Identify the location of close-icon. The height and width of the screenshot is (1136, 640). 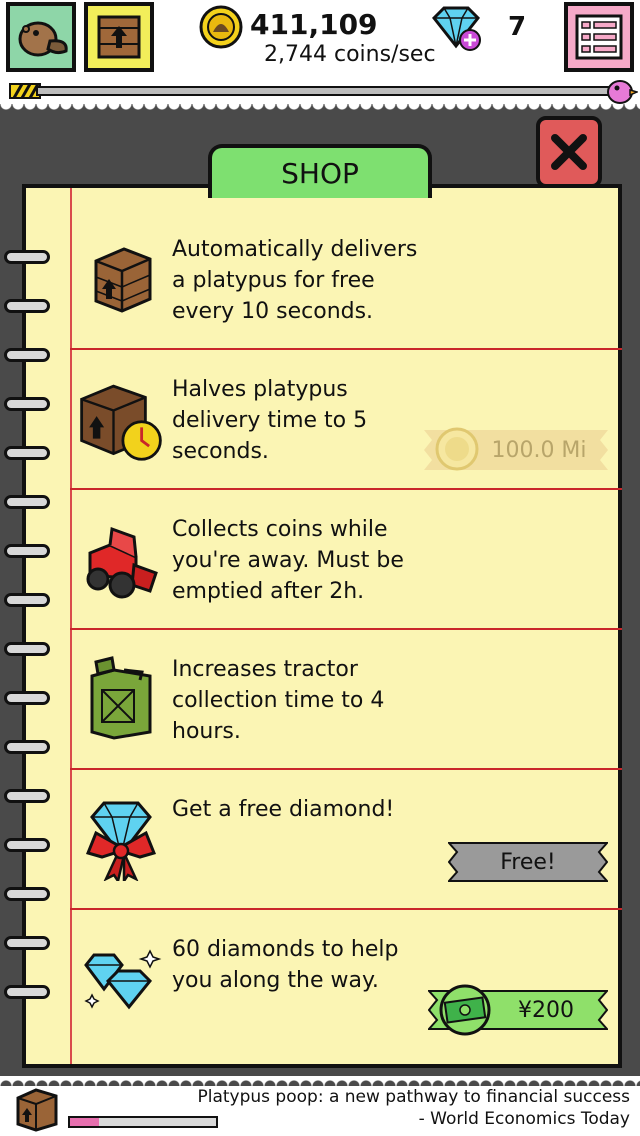
(569, 152).